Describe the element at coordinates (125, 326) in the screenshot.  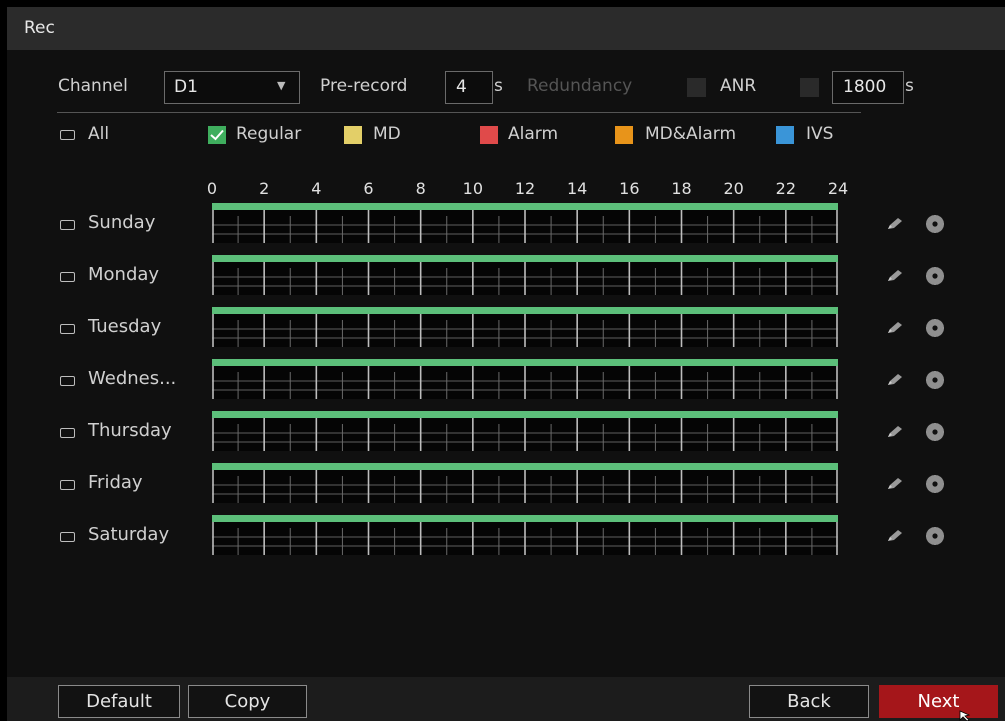
I see `day-label: Tuesday` at that location.